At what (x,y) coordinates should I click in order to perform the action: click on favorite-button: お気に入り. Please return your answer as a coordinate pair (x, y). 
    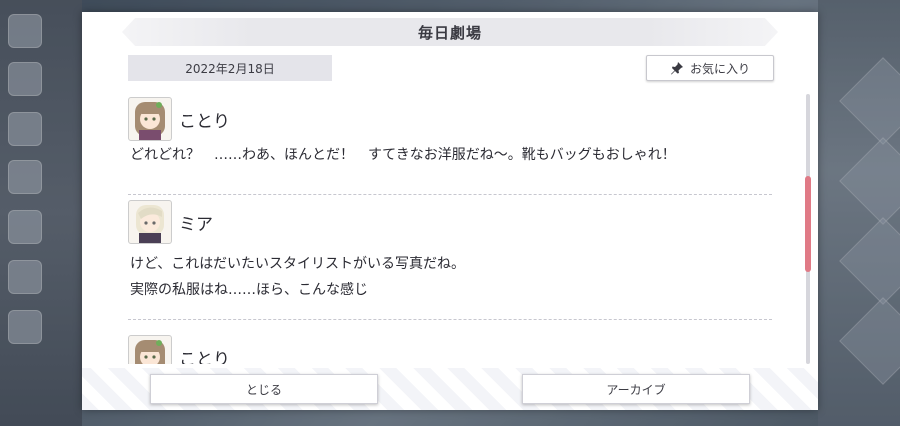
    Looking at the image, I should click on (710, 68).